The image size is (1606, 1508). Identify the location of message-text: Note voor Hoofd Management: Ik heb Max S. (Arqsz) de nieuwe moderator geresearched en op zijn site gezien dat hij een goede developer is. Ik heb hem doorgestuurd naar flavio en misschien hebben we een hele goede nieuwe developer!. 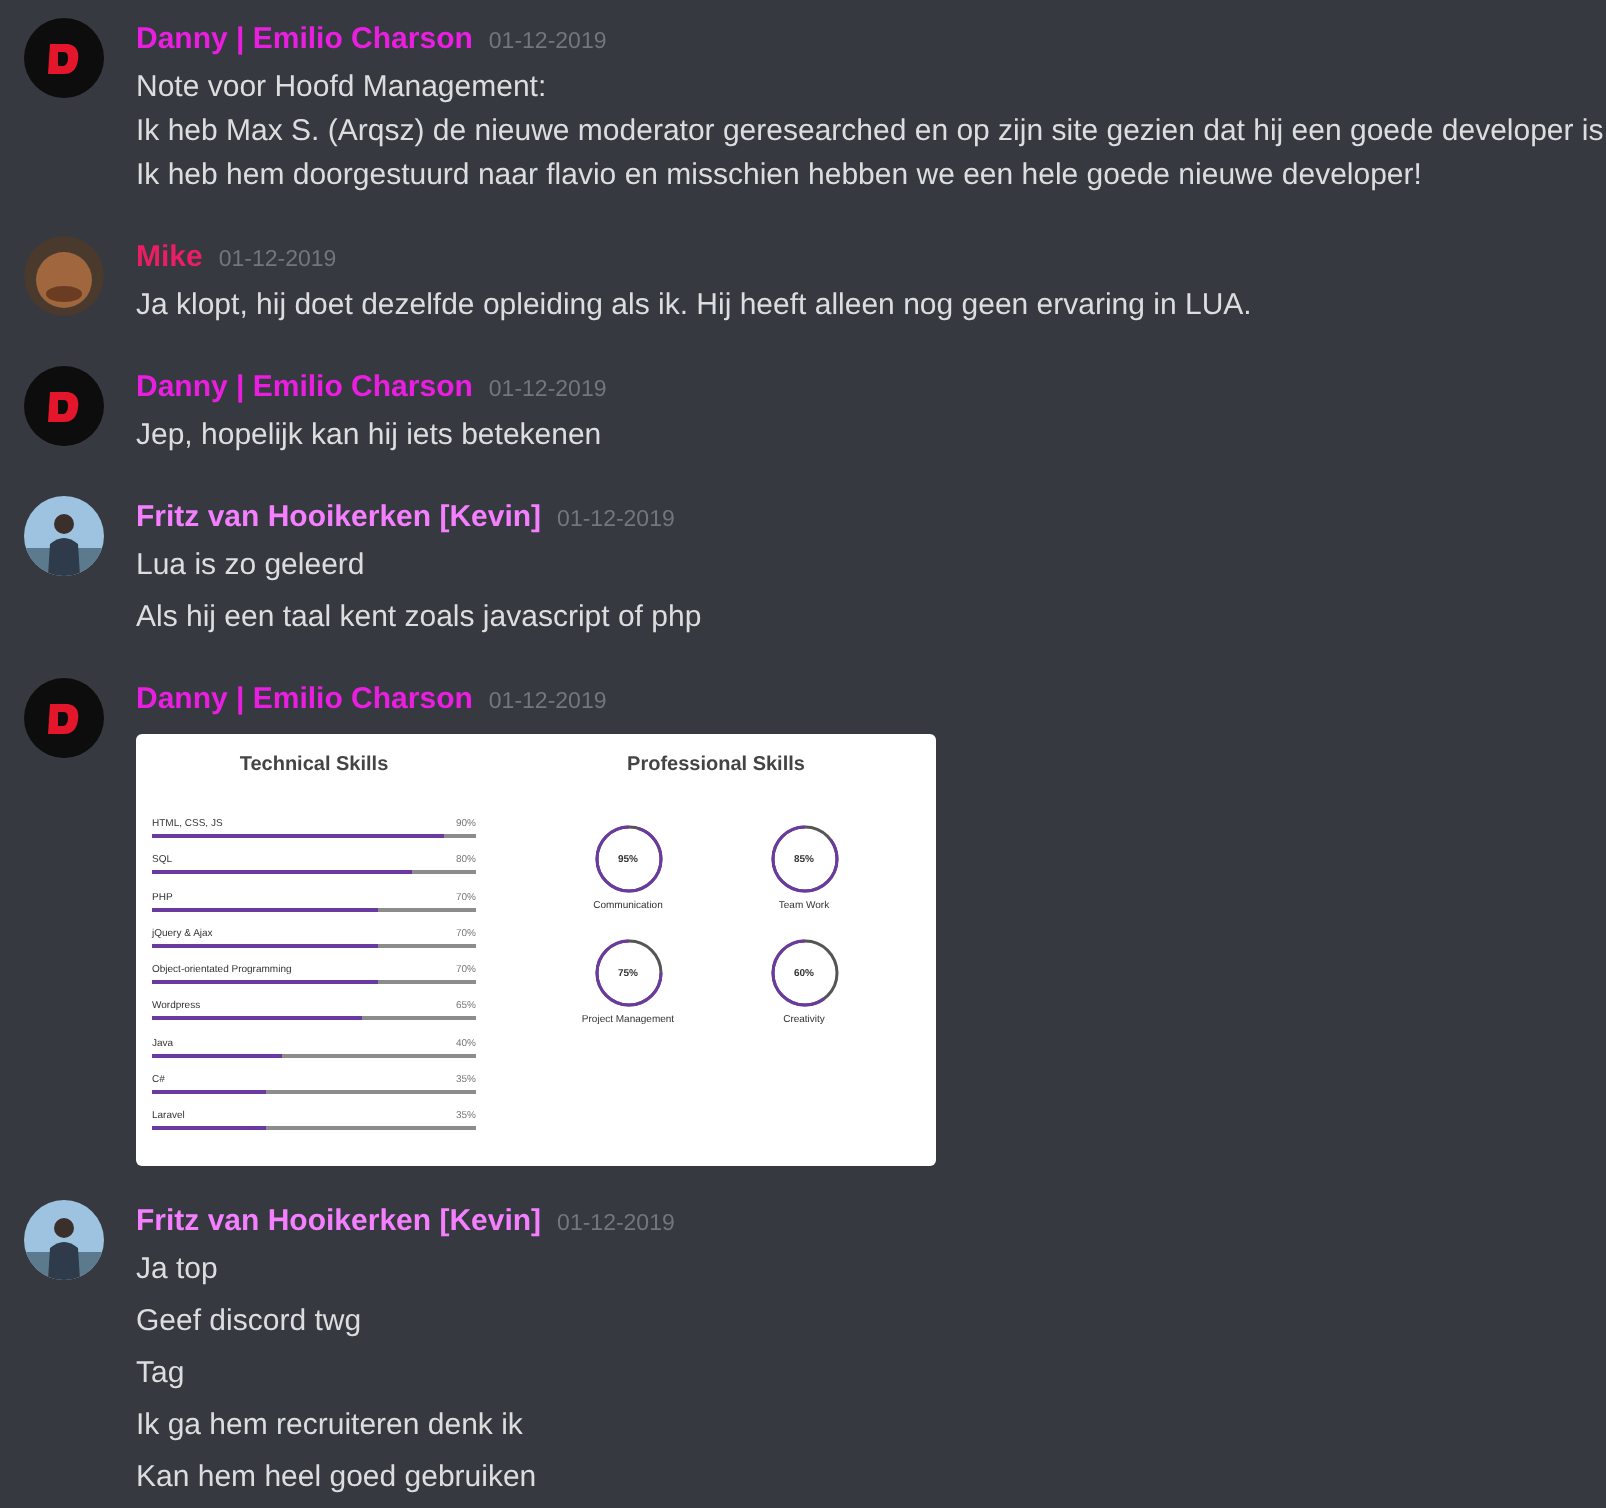
(871, 132).